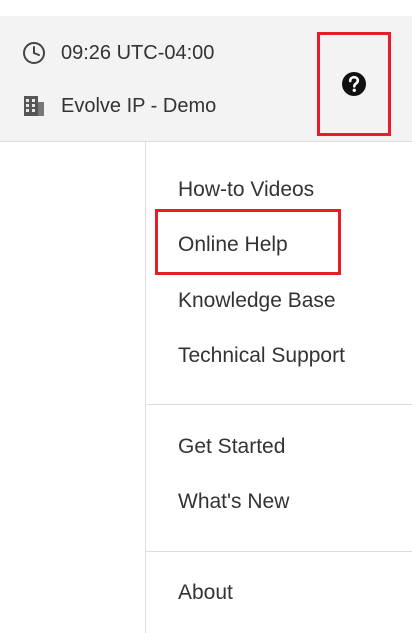 Image resolution: width=412 pixels, height=633 pixels. I want to click on menu-item-how-to-videos: How-to Videos, so click(246, 190).